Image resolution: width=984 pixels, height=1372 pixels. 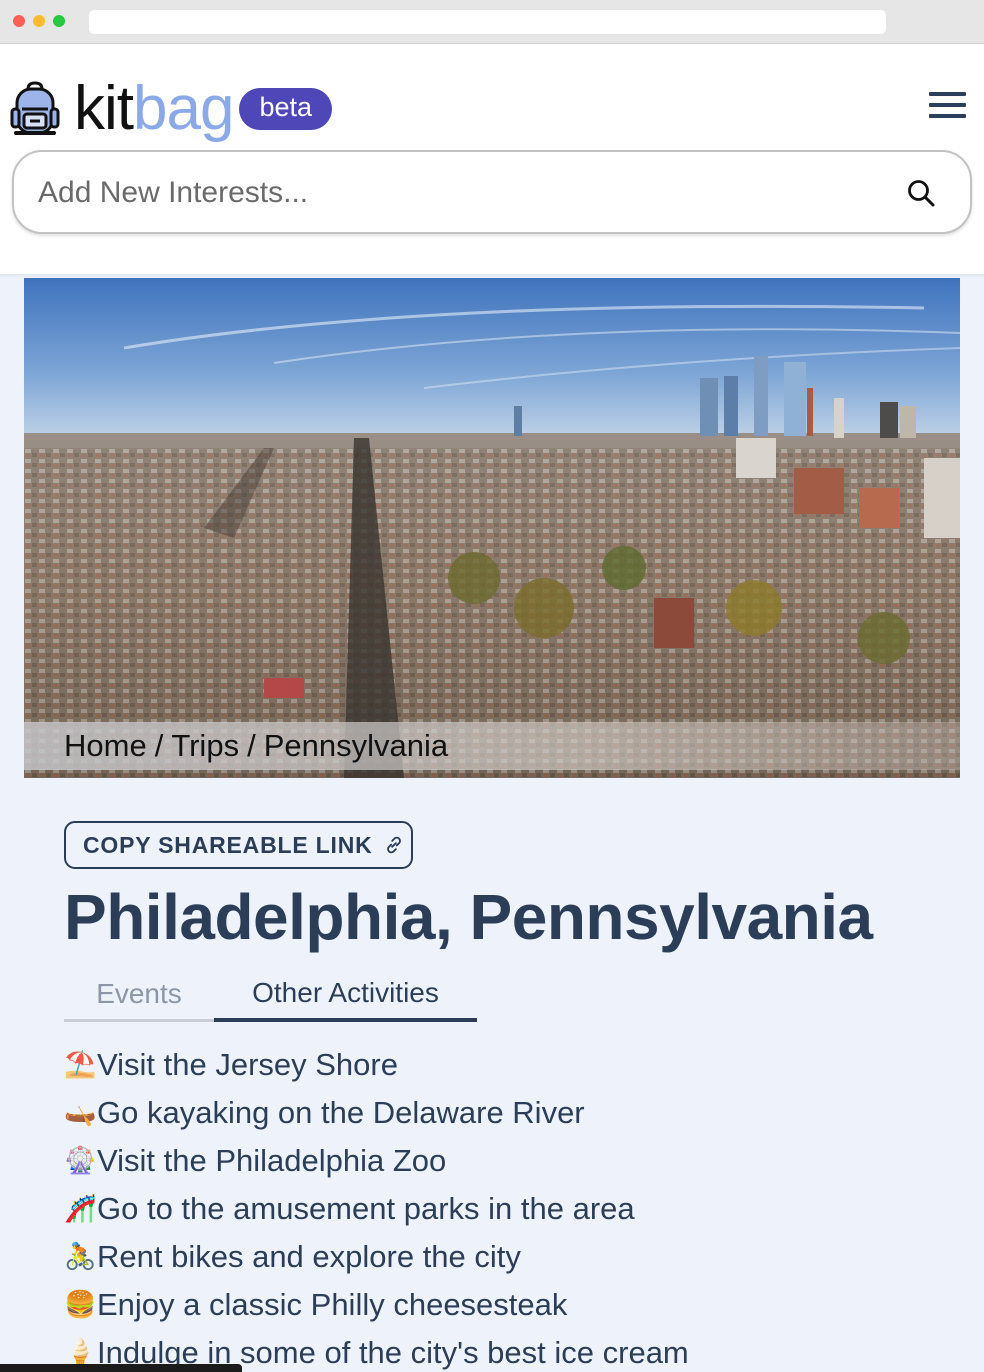 I want to click on logo-text-kit: kit, so click(x=104, y=108).